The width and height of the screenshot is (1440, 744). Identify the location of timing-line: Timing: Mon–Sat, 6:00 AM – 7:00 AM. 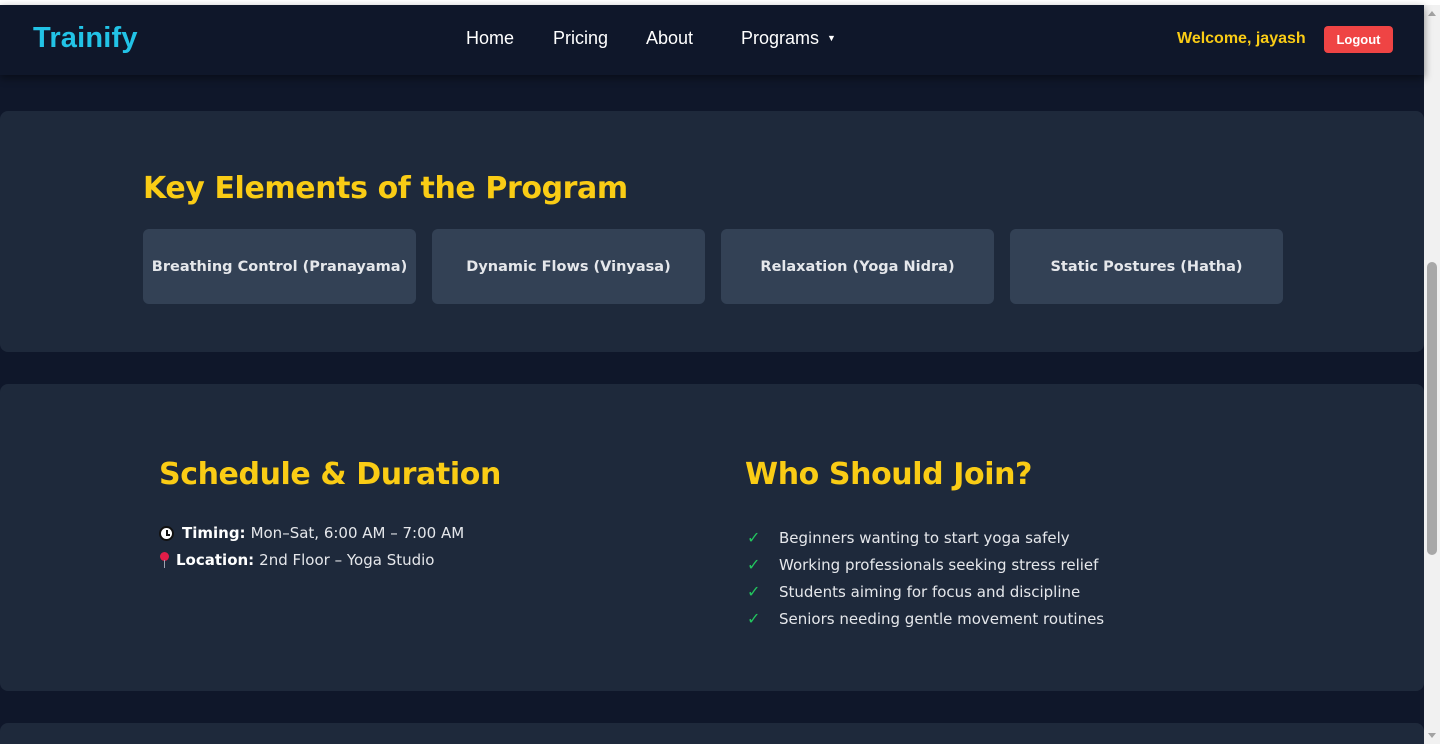
(311, 533).